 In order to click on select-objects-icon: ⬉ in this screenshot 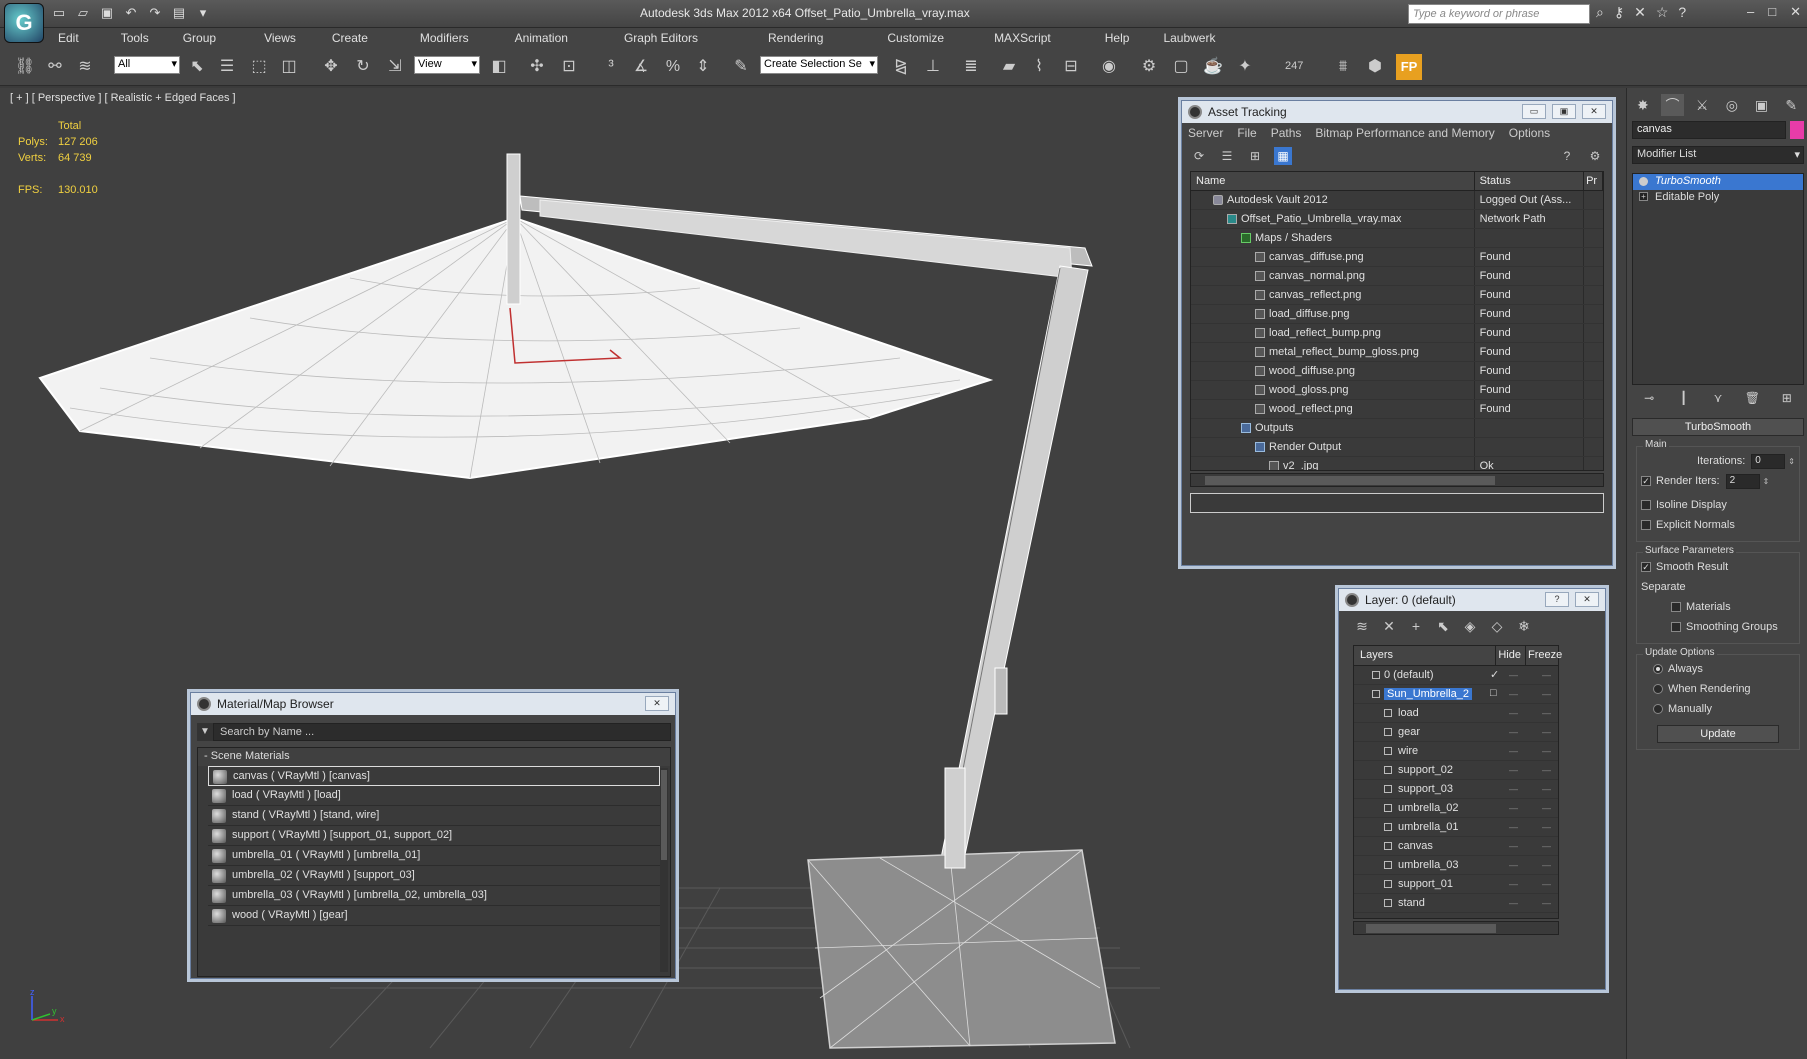, I will do `click(1443, 626)`.